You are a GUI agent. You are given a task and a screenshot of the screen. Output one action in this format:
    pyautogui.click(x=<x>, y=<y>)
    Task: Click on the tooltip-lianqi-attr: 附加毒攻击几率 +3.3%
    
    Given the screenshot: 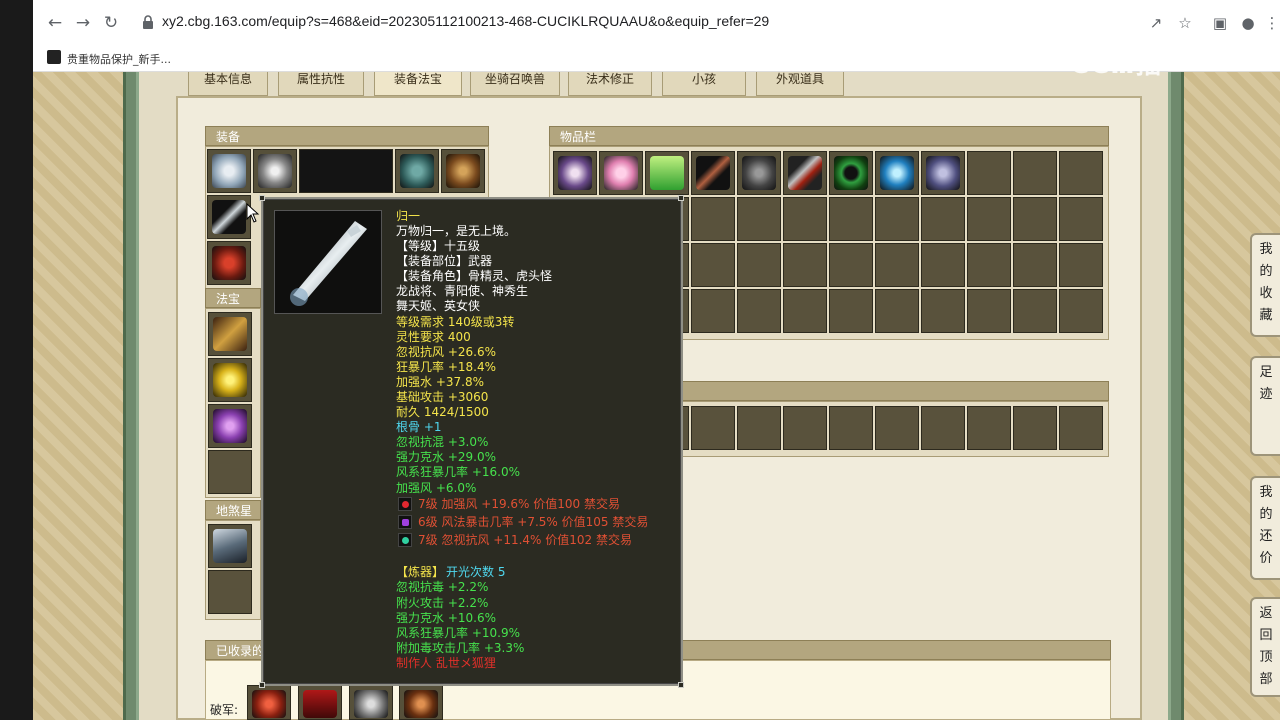 What is the action you would take?
    pyautogui.click(x=460, y=648)
    